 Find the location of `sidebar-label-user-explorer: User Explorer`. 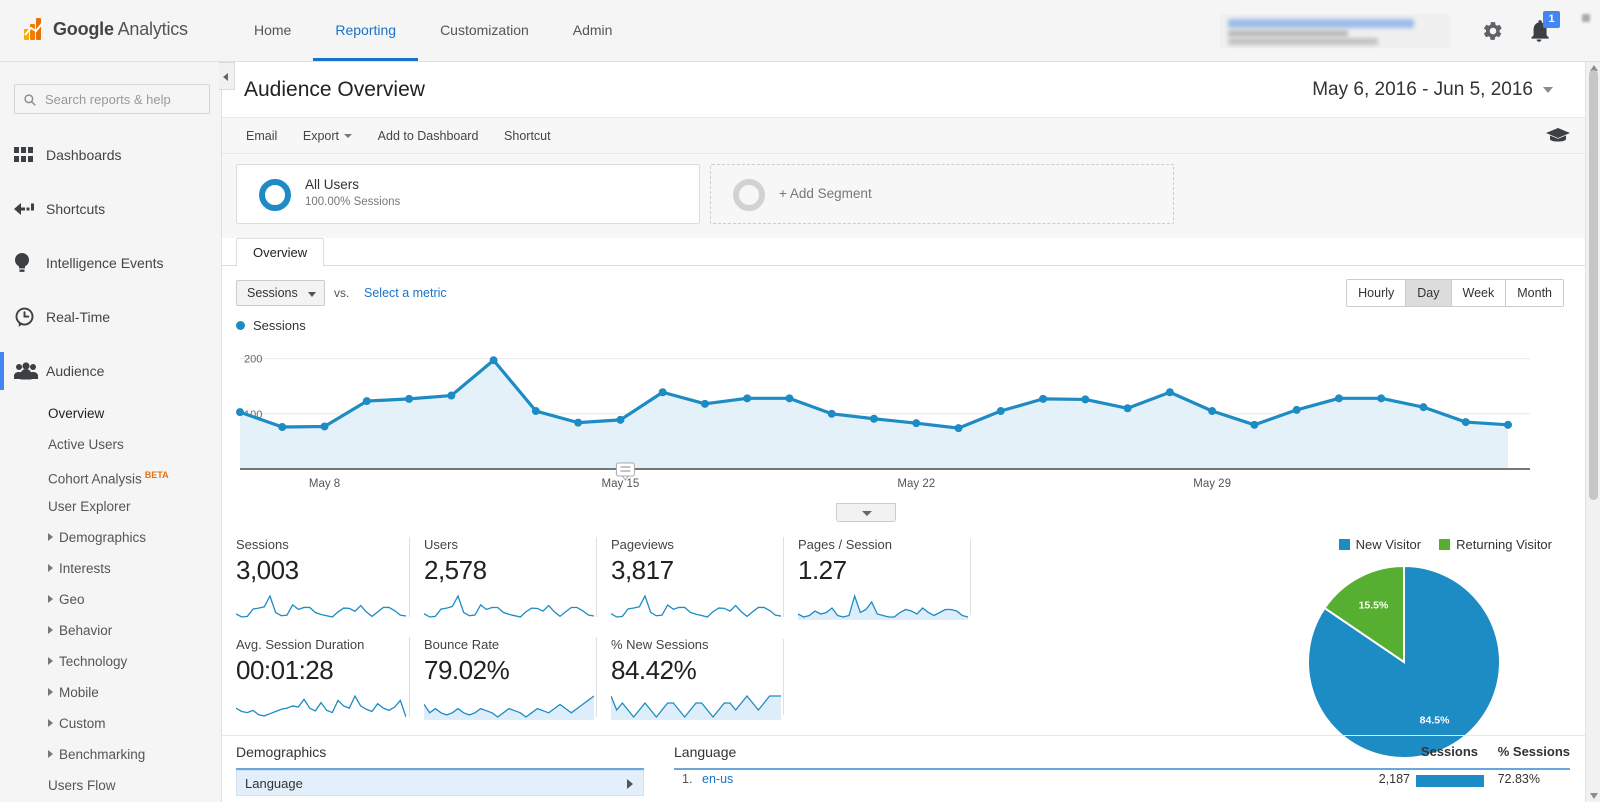

sidebar-label-user-explorer: User Explorer is located at coordinates (89, 506).